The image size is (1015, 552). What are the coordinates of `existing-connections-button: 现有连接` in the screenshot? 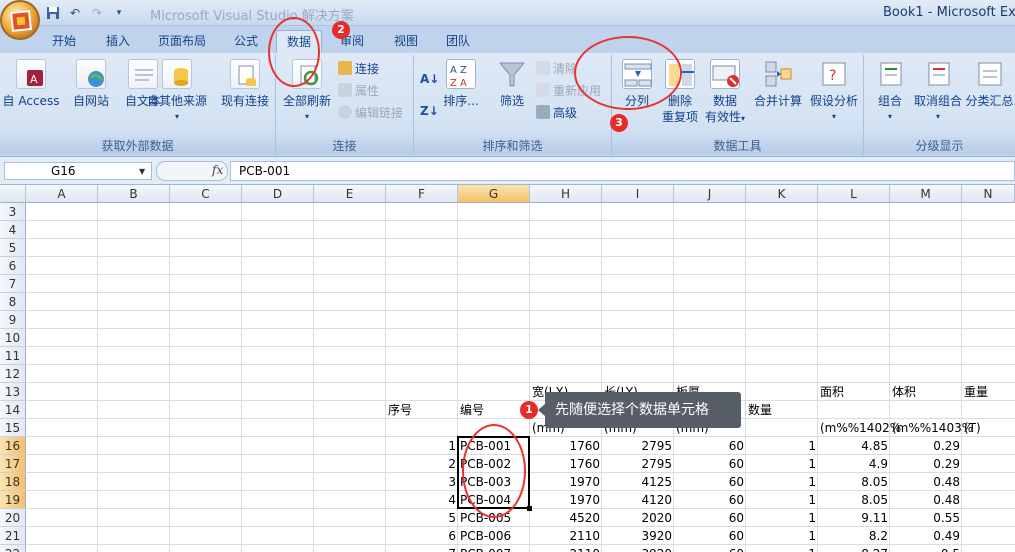 It's located at (245, 96).